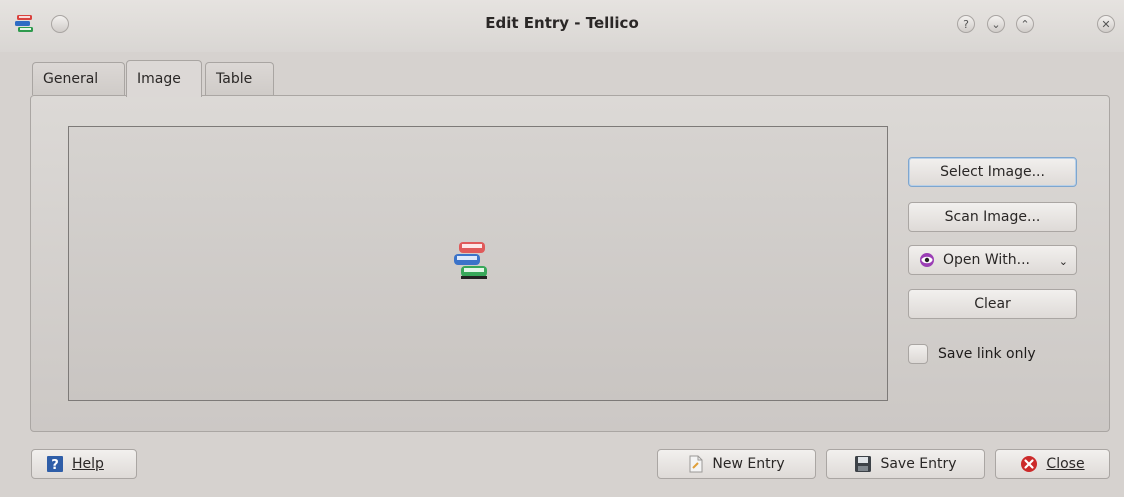 The width and height of the screenshot is (1124, 497). Describe the element at coordinates (927, 260) in the screenshot. I see `eye-icon` at that location.